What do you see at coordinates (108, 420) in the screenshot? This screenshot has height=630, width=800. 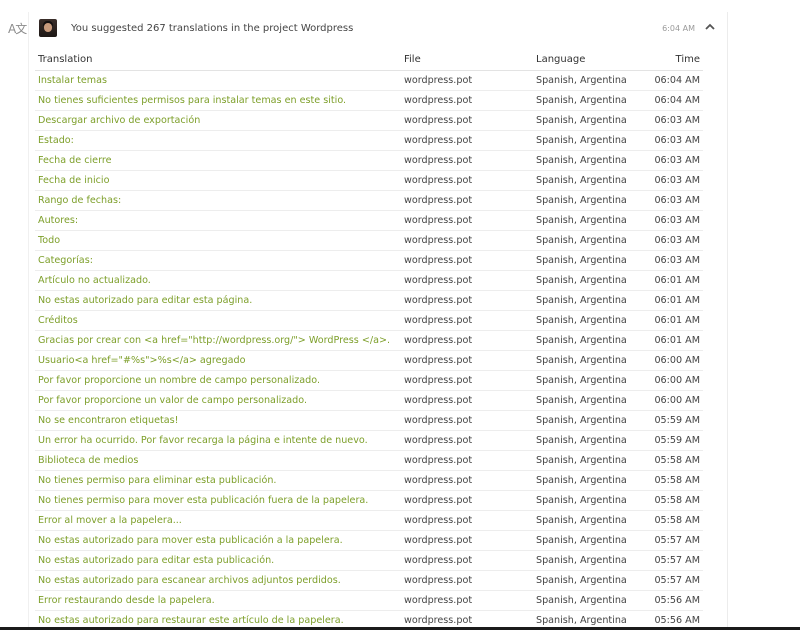 I see `translation-cell: No se encontraron etiquetas!` at bounding box center [108, 420].